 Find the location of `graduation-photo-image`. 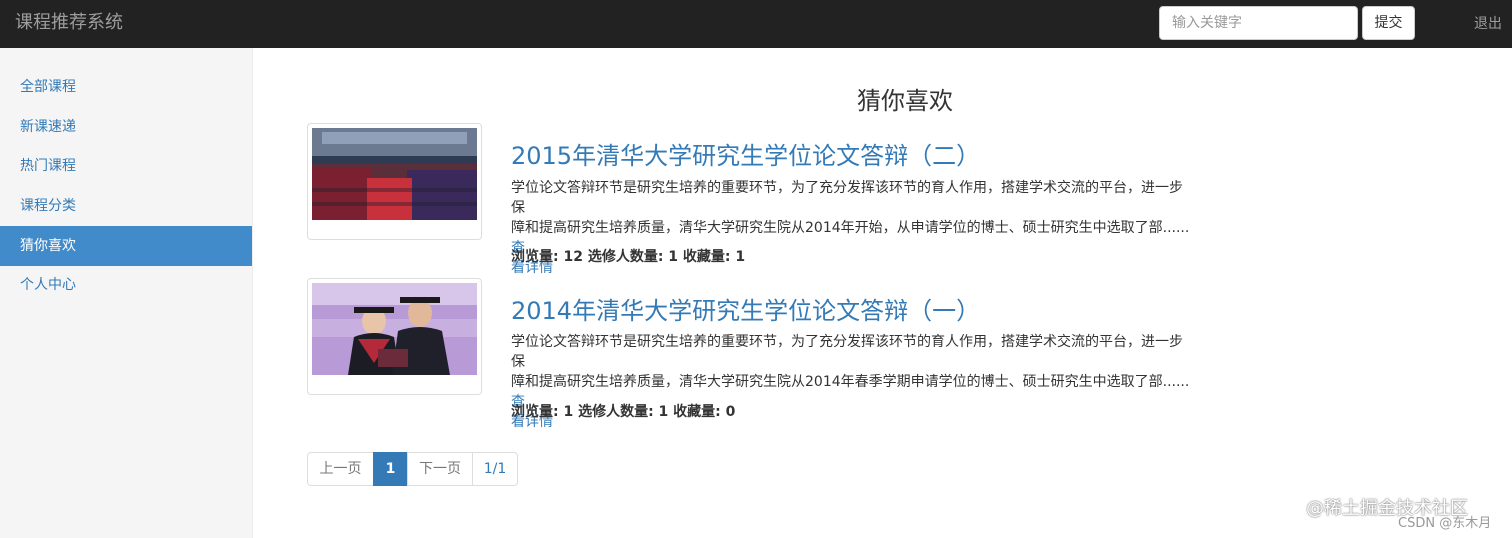

graduation-photo-image is located at coordinates (394, 329).